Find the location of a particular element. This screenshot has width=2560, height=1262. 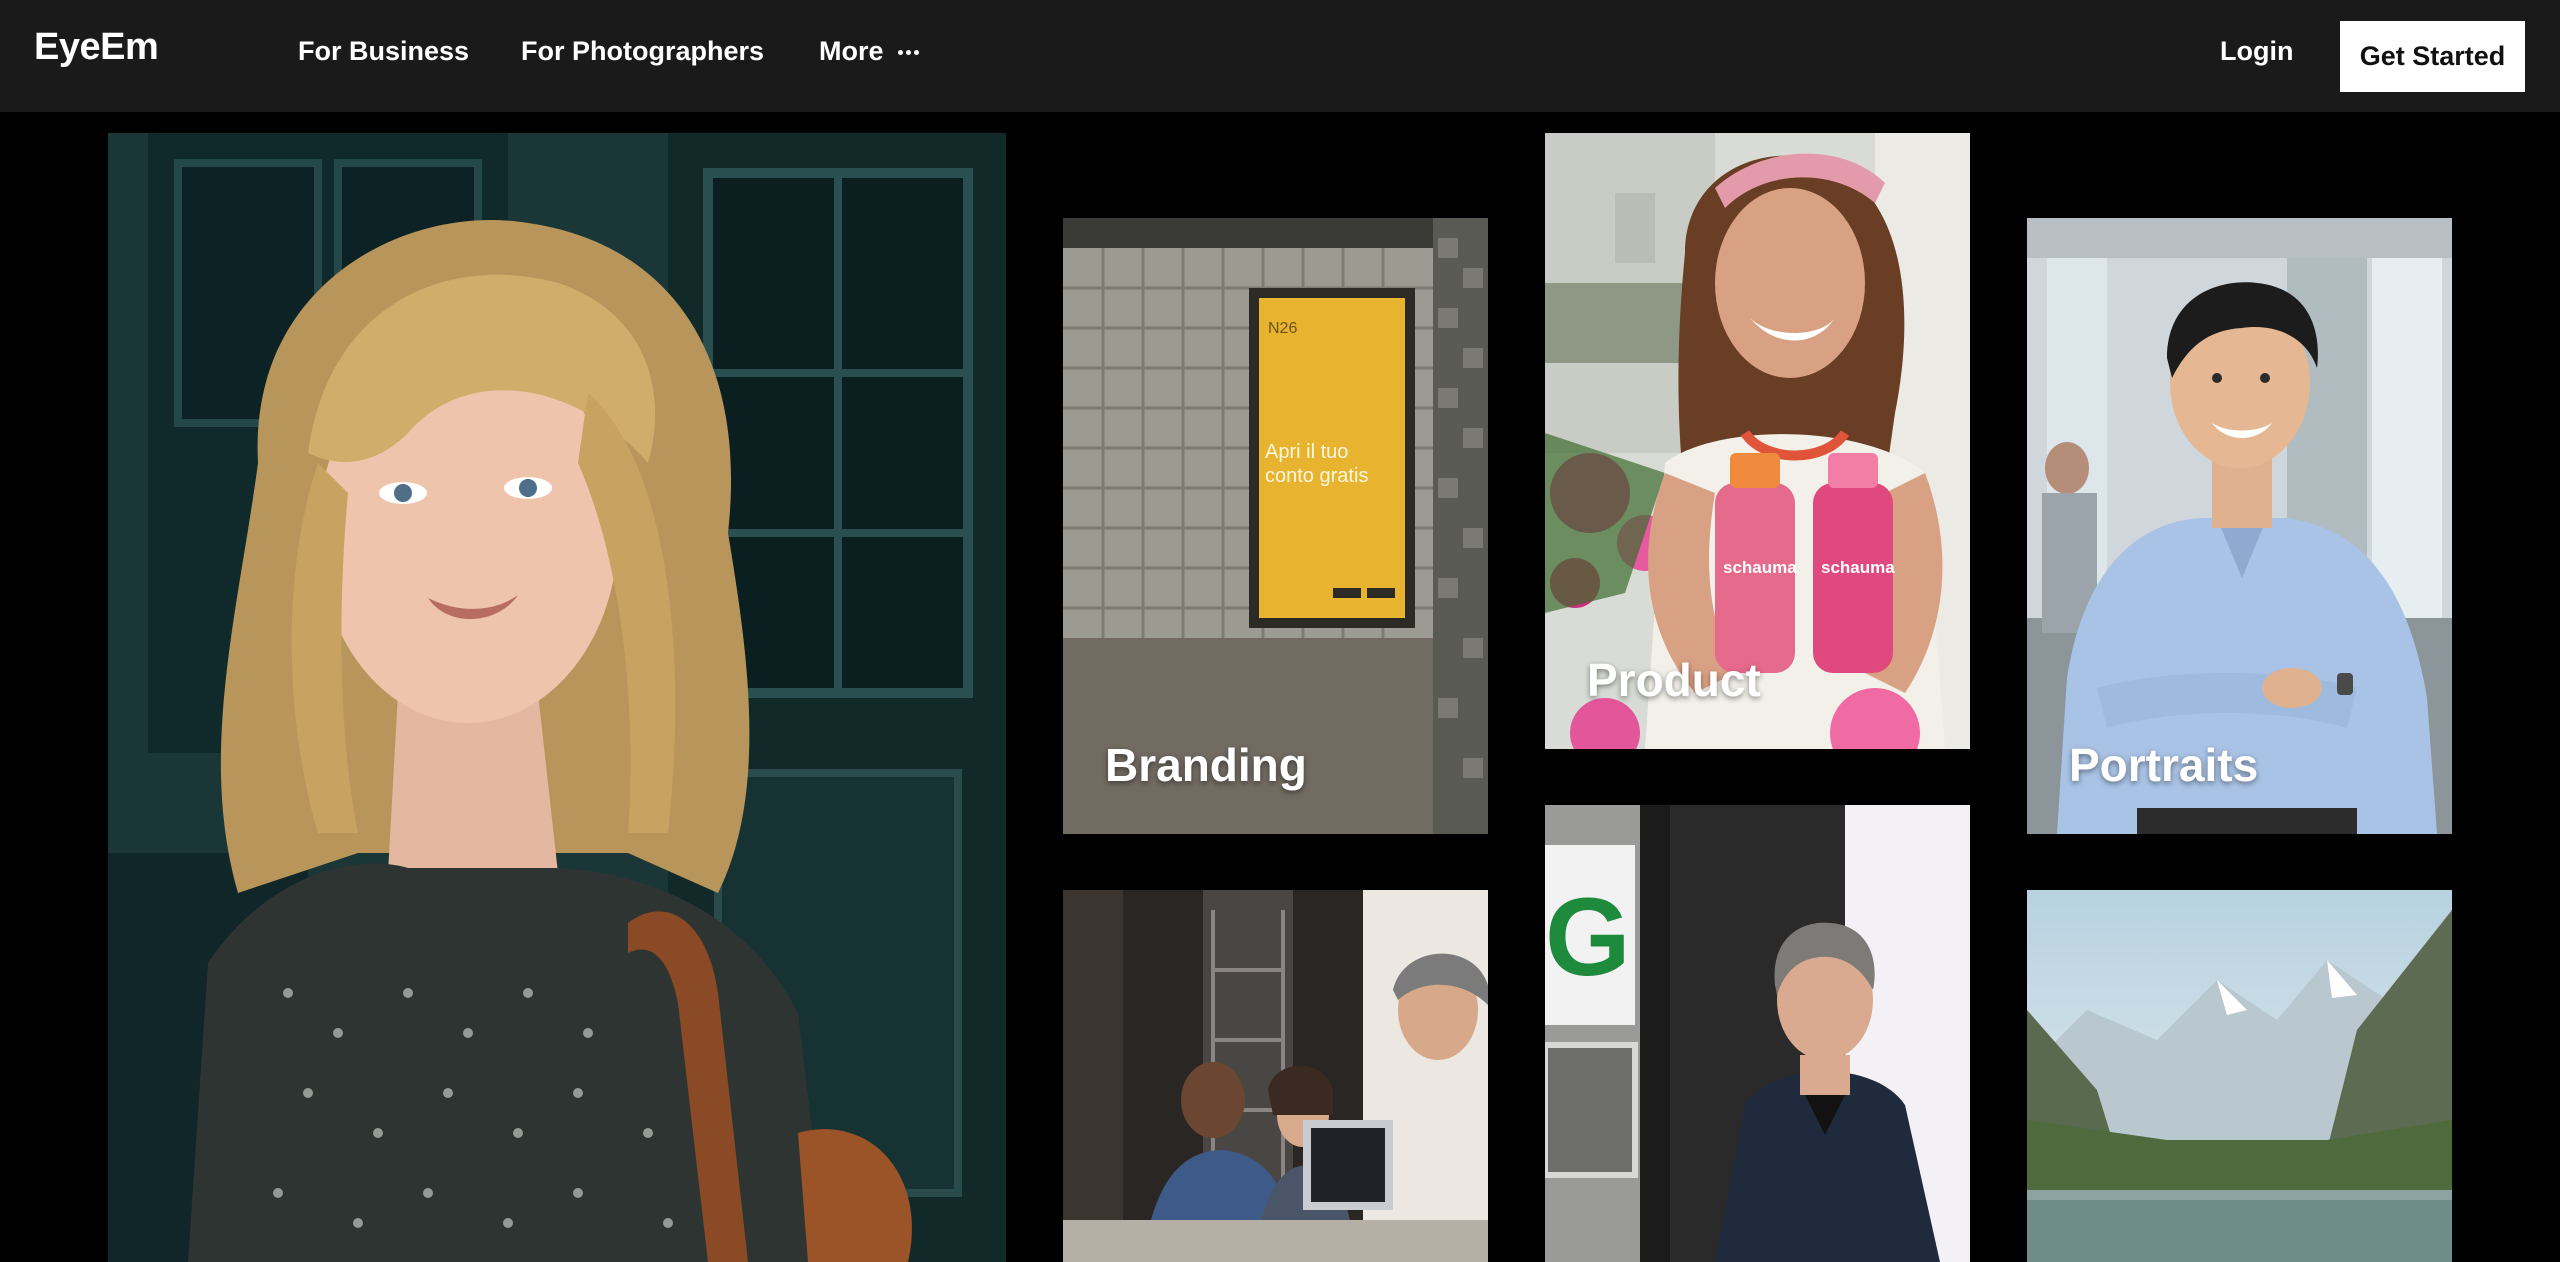

photo-tile-office-meeting is located at coordinates (1275, 1076).